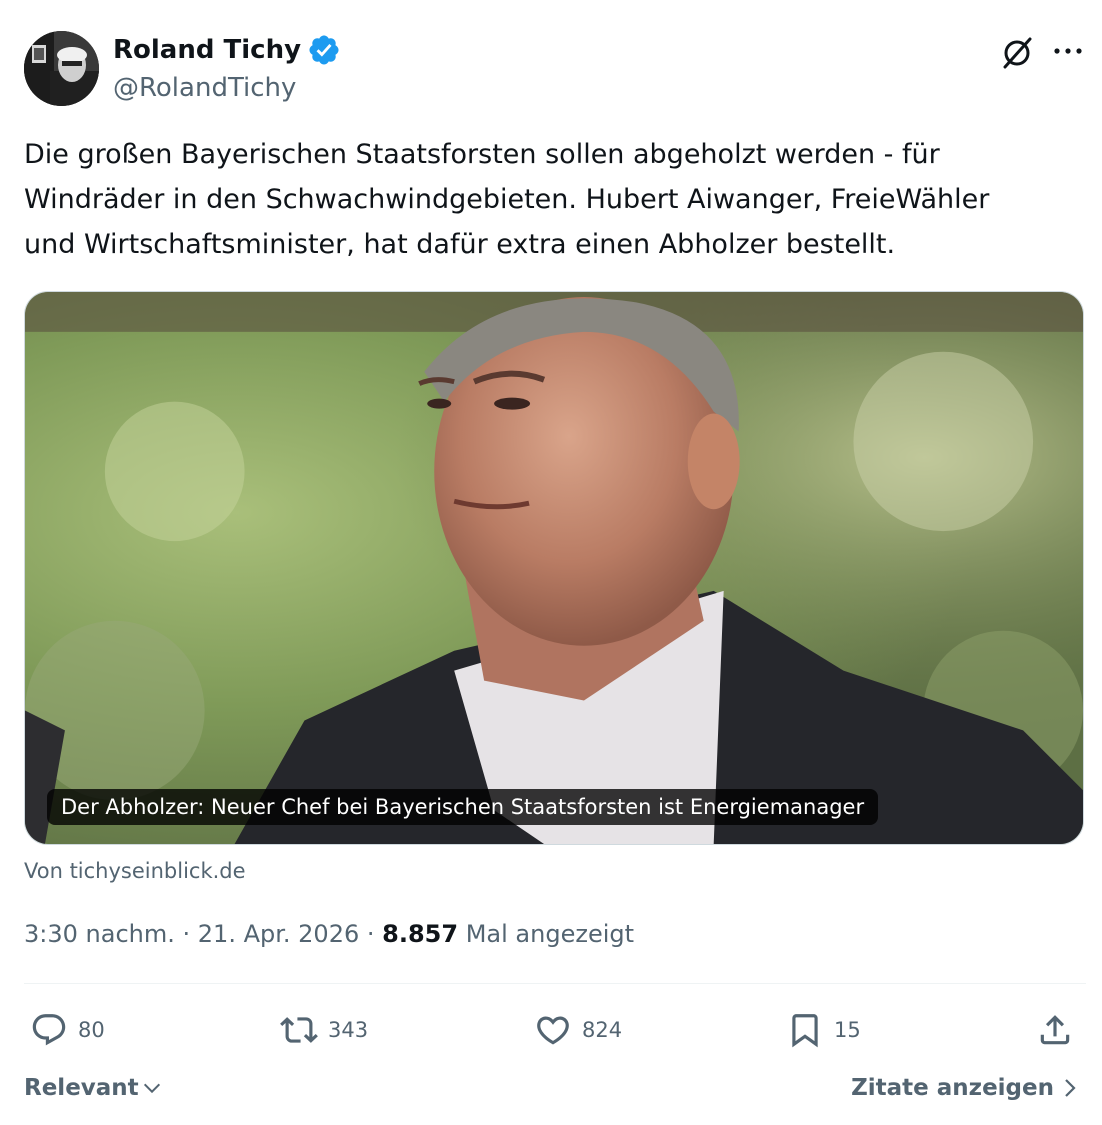  What do you see at coordinates (278, 934) in the screenshot?
I see `tweet-date: 21. Apr. 2026` at bounding box center [278, 934].